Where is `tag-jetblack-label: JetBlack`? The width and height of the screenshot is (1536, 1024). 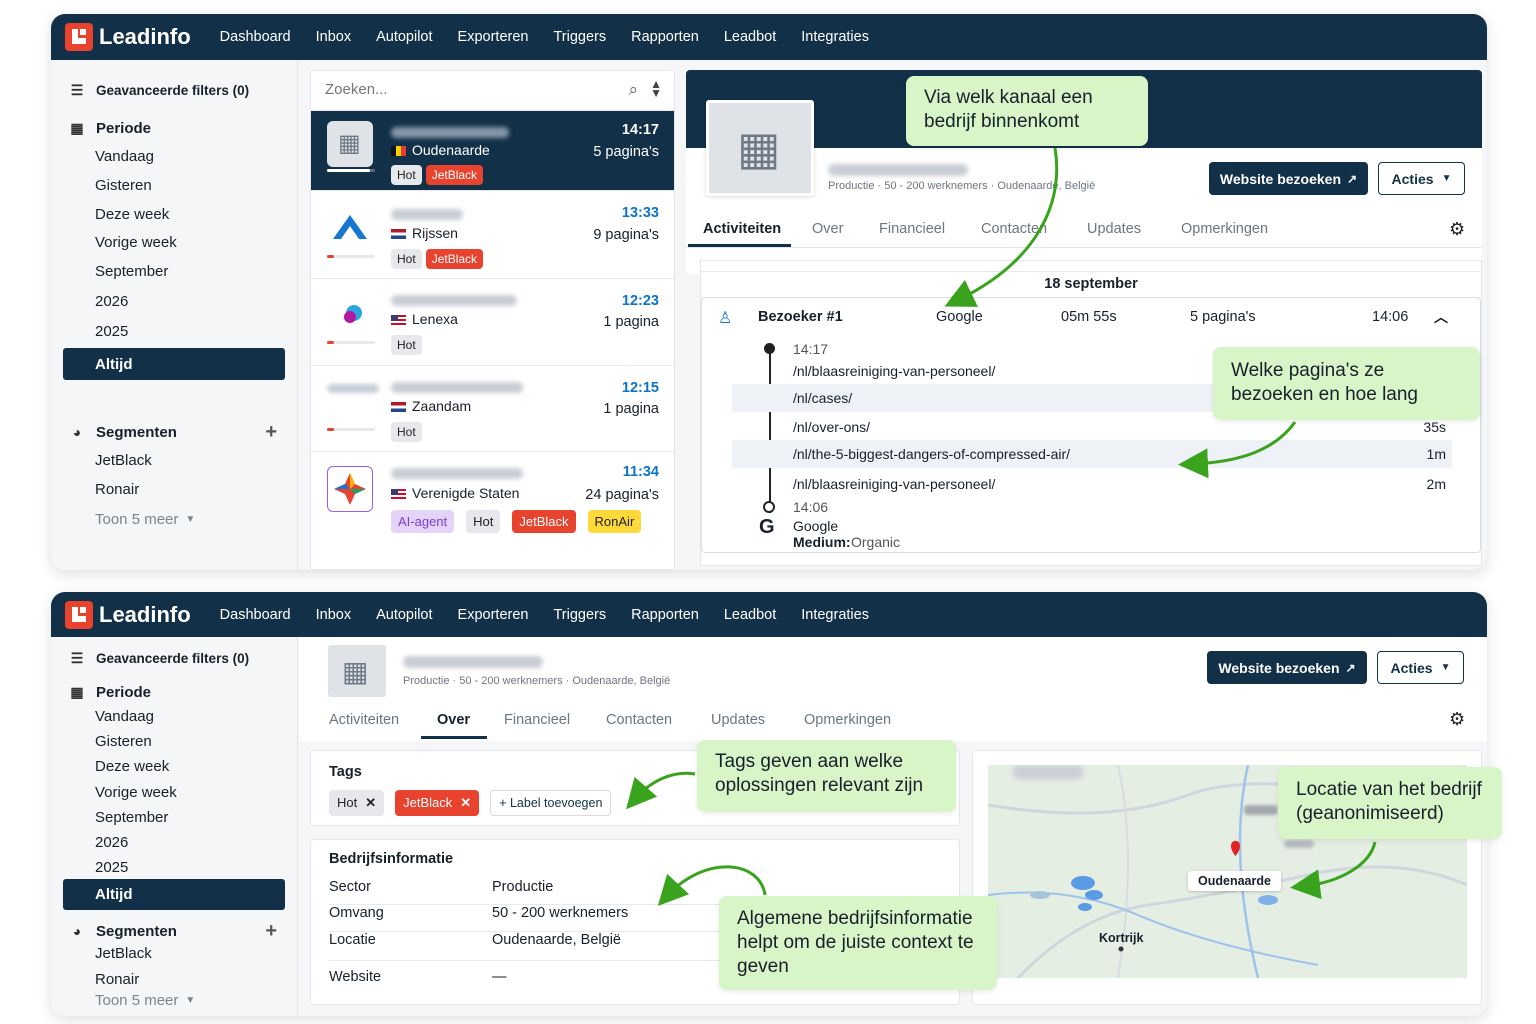
tag-jetblack-label: JetBlack is located at coordinates (428, 802).